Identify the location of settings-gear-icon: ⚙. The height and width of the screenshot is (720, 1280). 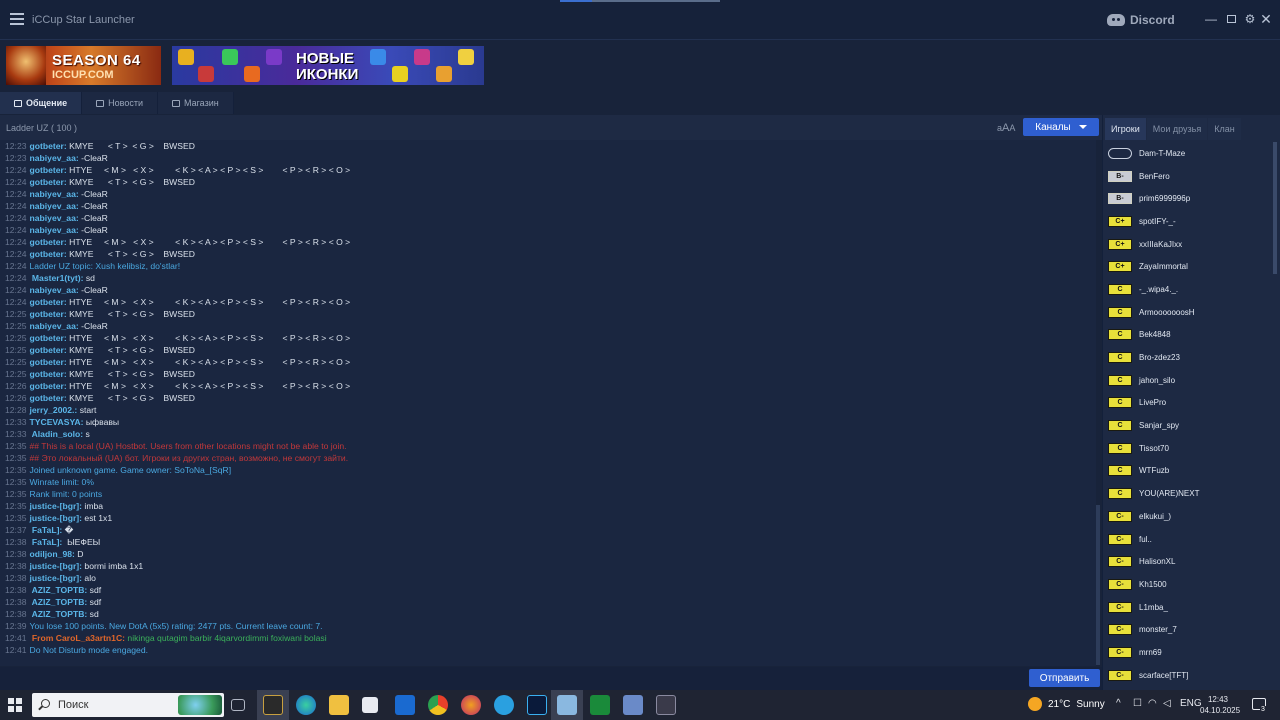
(1250, 19).